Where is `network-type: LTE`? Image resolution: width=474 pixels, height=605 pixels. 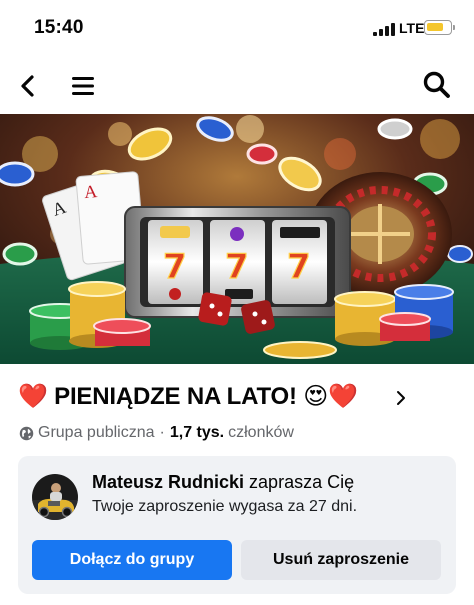
network-type: LTE is located at coordinates (412, 28).